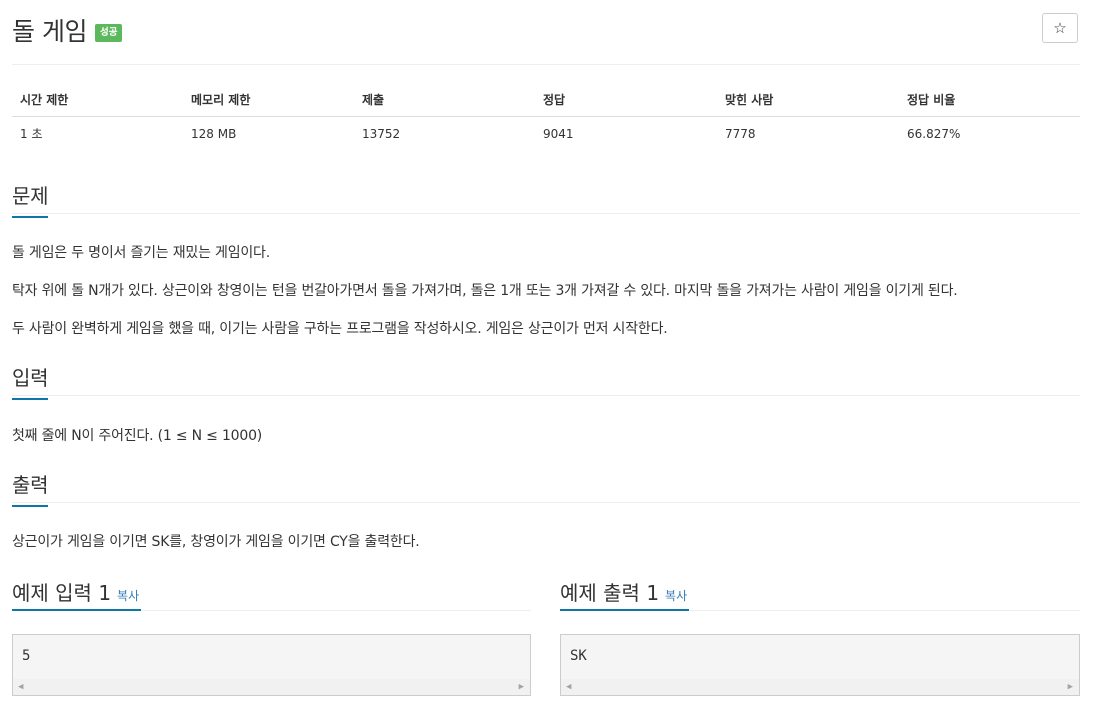 This screenshot has width=1105, height=712. I want to click on table-row: 1 초 128 MB 13752 9041 7778 66.827%, so click(546, 134).